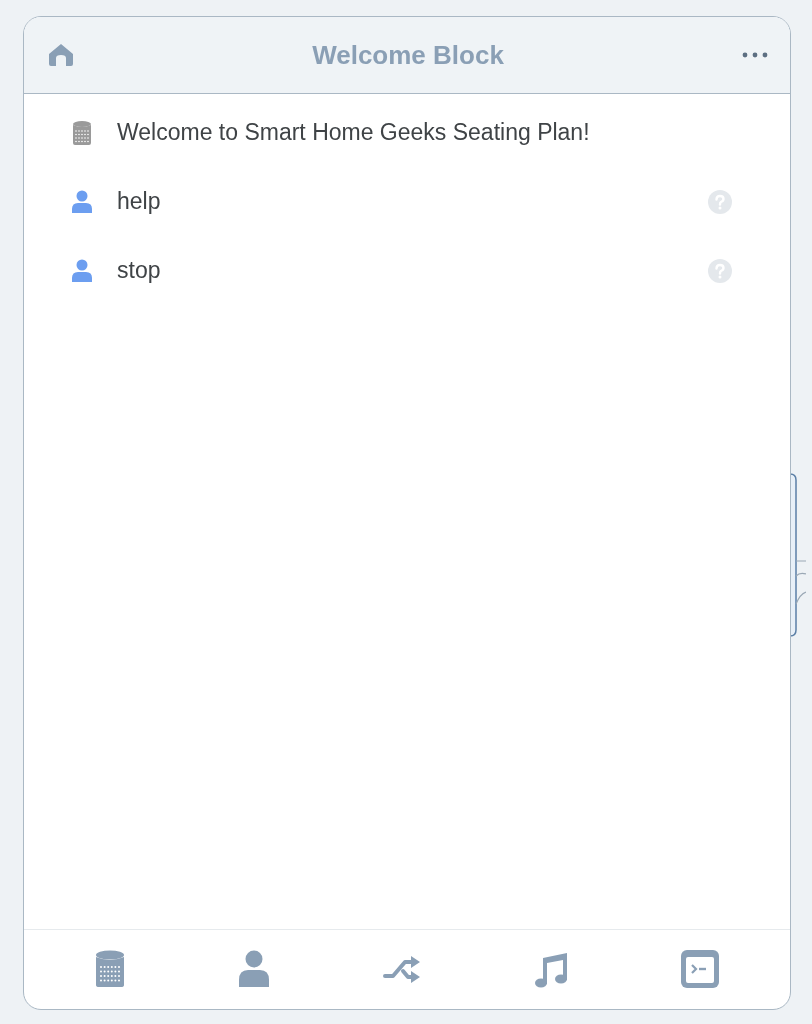 This screenshot has width=812, height=1024. I want to click on terminal-icon, so click(699, 968).